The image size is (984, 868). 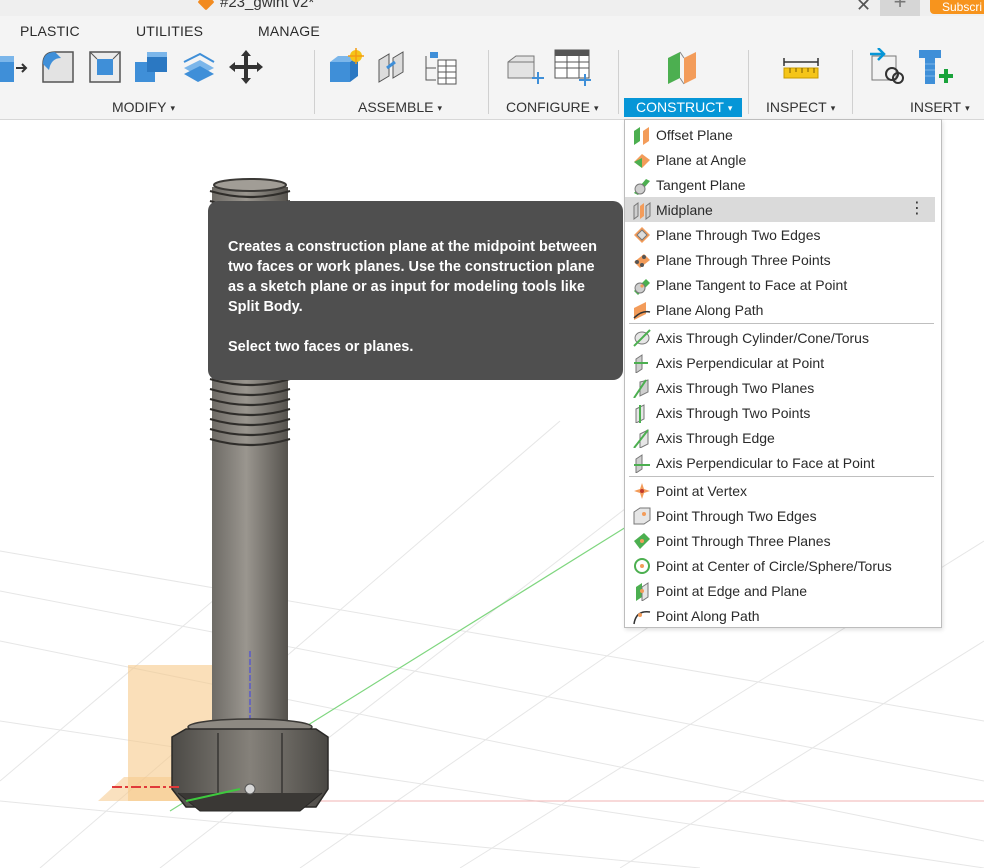 What do you see at coordinates (642, 234) in the screenshot?
I see `plane-through-two-edges-icon` at bounding box center [642, 234].